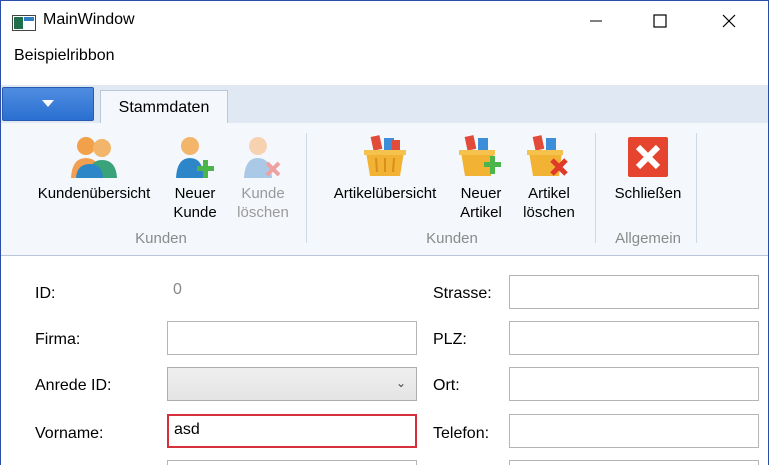  I want to click on vorname-label: Vorname:, so click(69, 433).